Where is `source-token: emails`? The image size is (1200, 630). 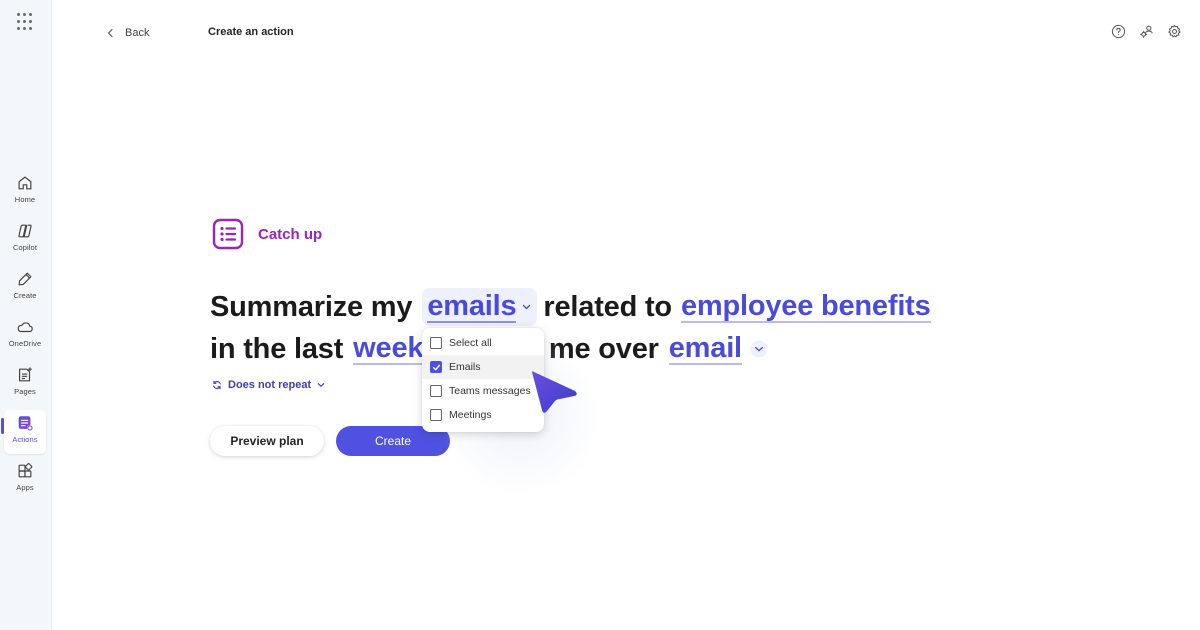
source-token: emails is located at coordinates (472, 306).